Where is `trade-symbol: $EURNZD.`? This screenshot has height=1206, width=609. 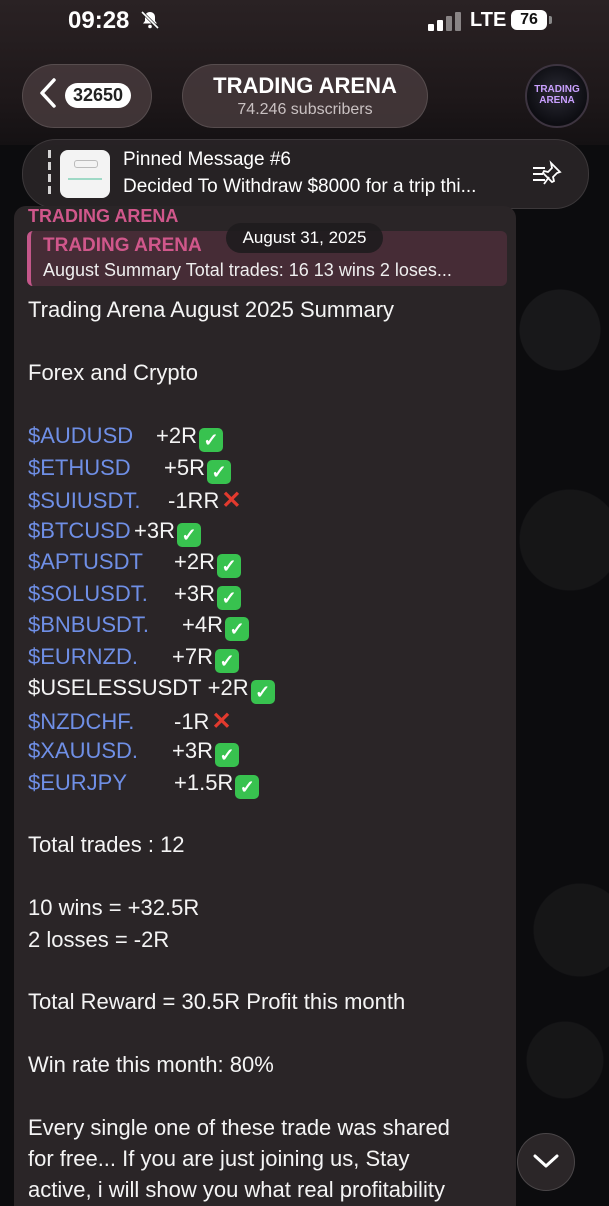
trade-symbol: $EURNZD. is located at coordinates (100, 657).